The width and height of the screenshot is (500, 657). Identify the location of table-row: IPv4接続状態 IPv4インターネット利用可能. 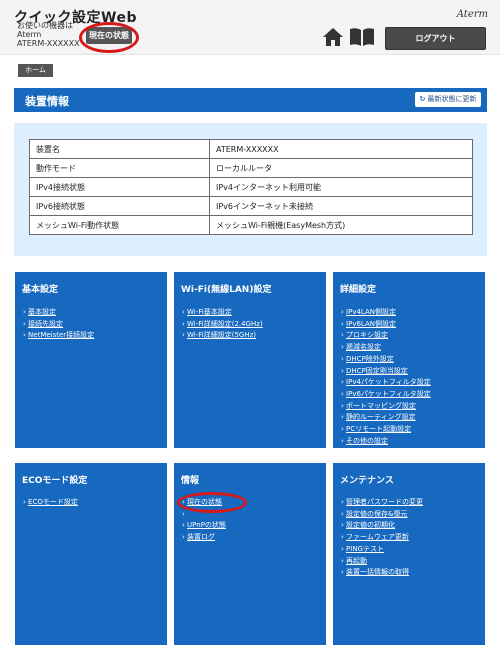
(251, 187).